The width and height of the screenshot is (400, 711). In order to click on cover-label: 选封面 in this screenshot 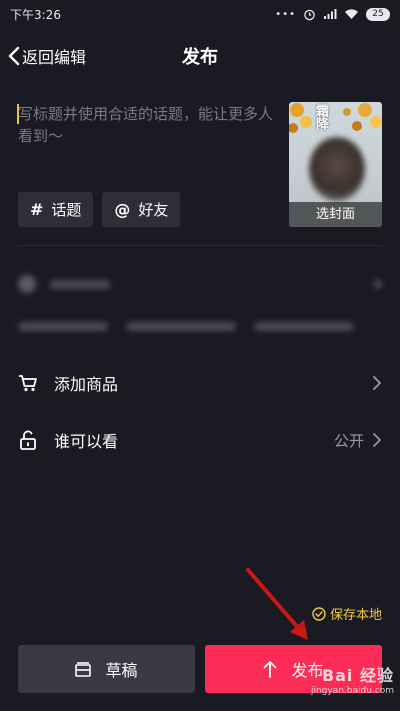, I will do `click(335, 214)`.